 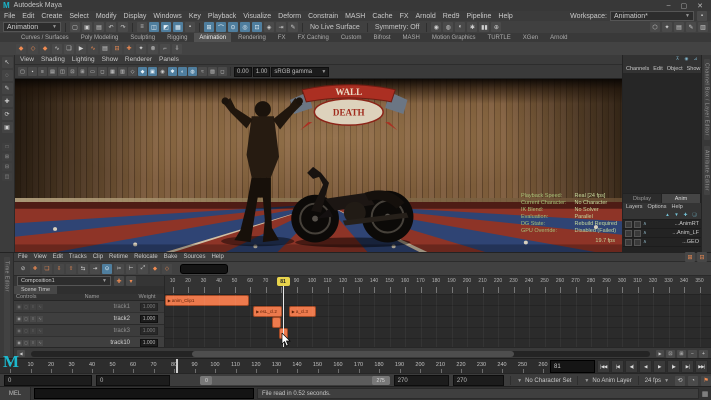 What do you see at coordinates (460, 27) in the screenshot?
I see `ipr-render-icon: ◐` at bounding box center [460, 27].